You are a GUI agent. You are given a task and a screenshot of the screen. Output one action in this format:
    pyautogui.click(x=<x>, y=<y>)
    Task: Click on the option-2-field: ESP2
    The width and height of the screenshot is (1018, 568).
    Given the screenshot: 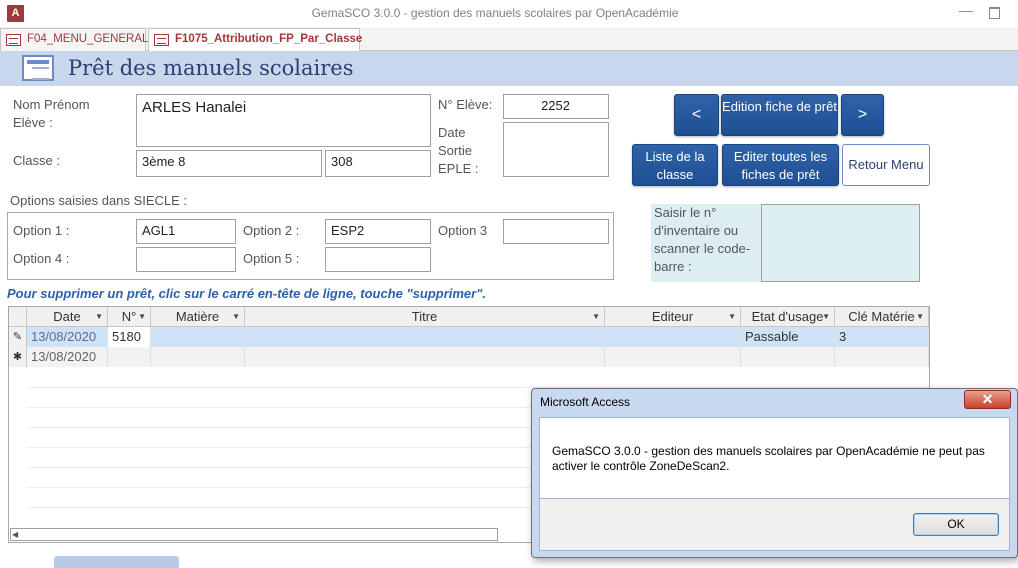 What is the action you would take?
    pyautogui.click(x=378, y=231)
    